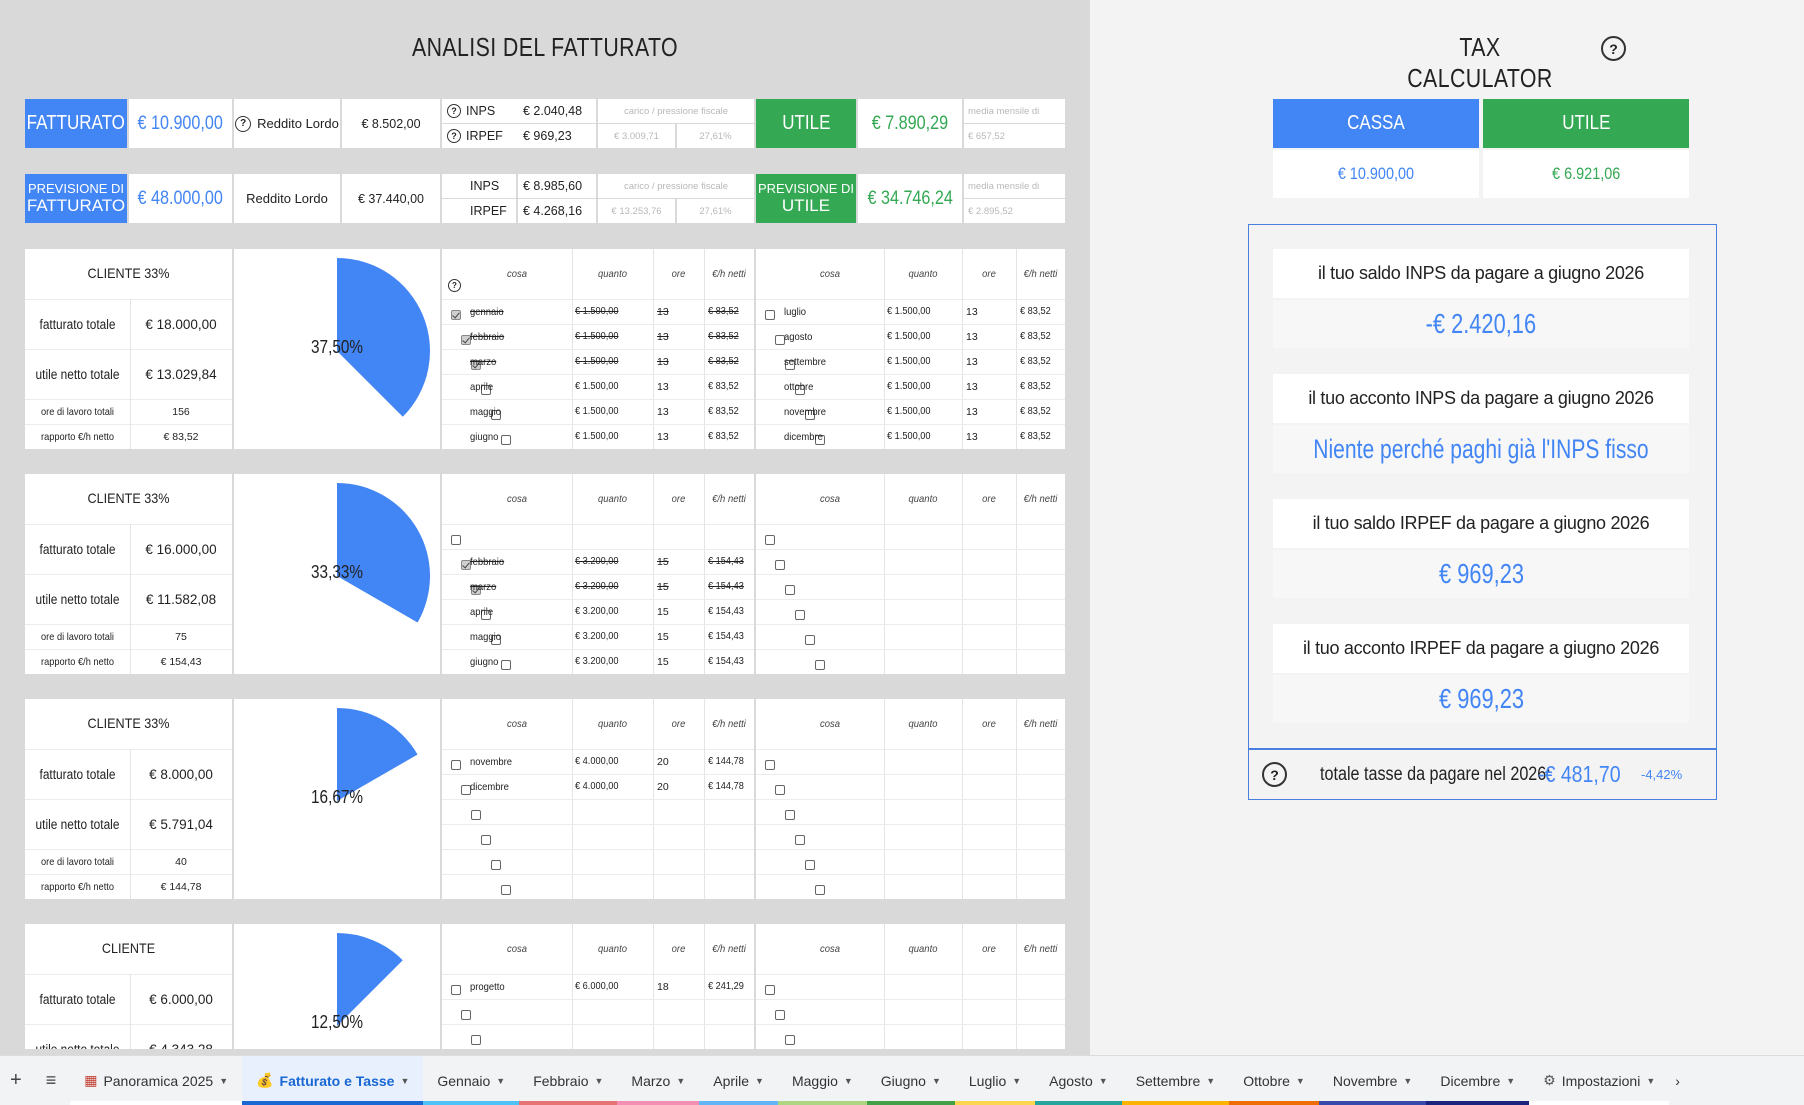  I want to click on rapporto-eh-label: rapporto €/h netto, so click(77, 886).